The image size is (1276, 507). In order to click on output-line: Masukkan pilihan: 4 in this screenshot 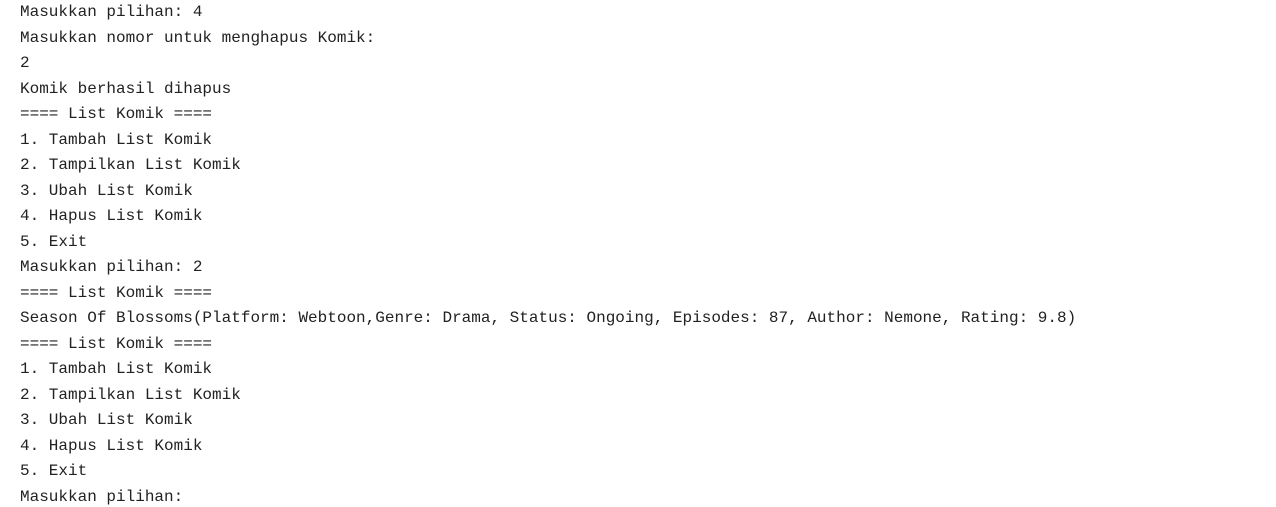, I will do `click(111, 12)`.